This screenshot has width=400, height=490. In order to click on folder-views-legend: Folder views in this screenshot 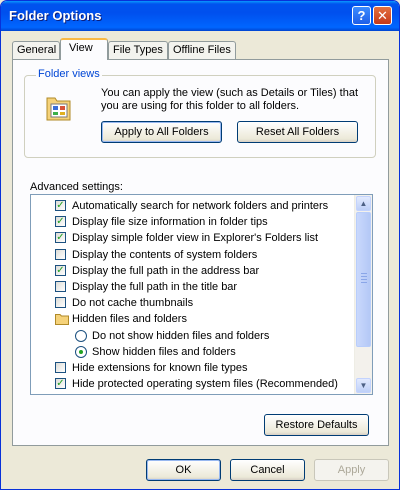, I will do `click(69, 74)`.